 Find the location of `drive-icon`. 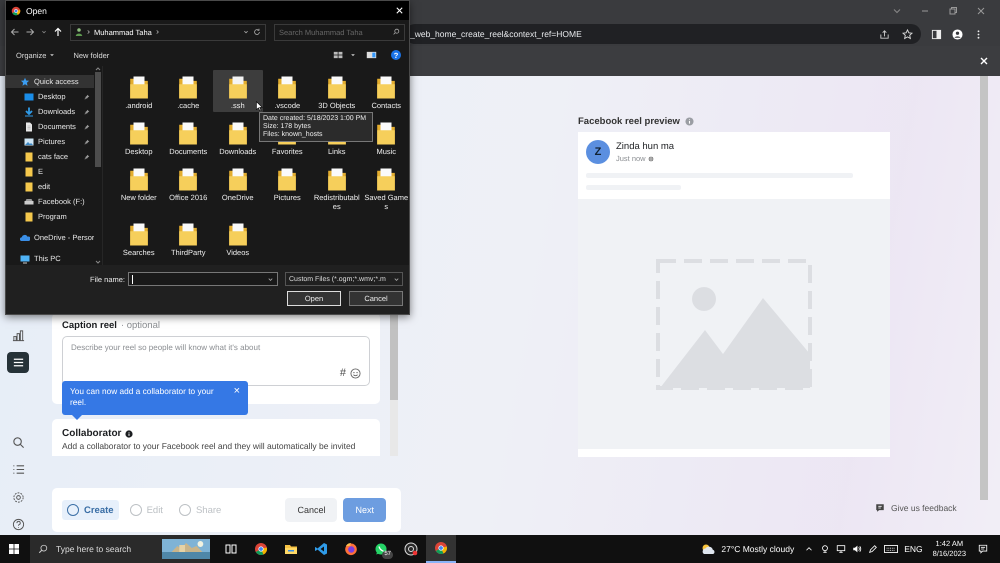

drive-icon is located at coordinates (29, 201).